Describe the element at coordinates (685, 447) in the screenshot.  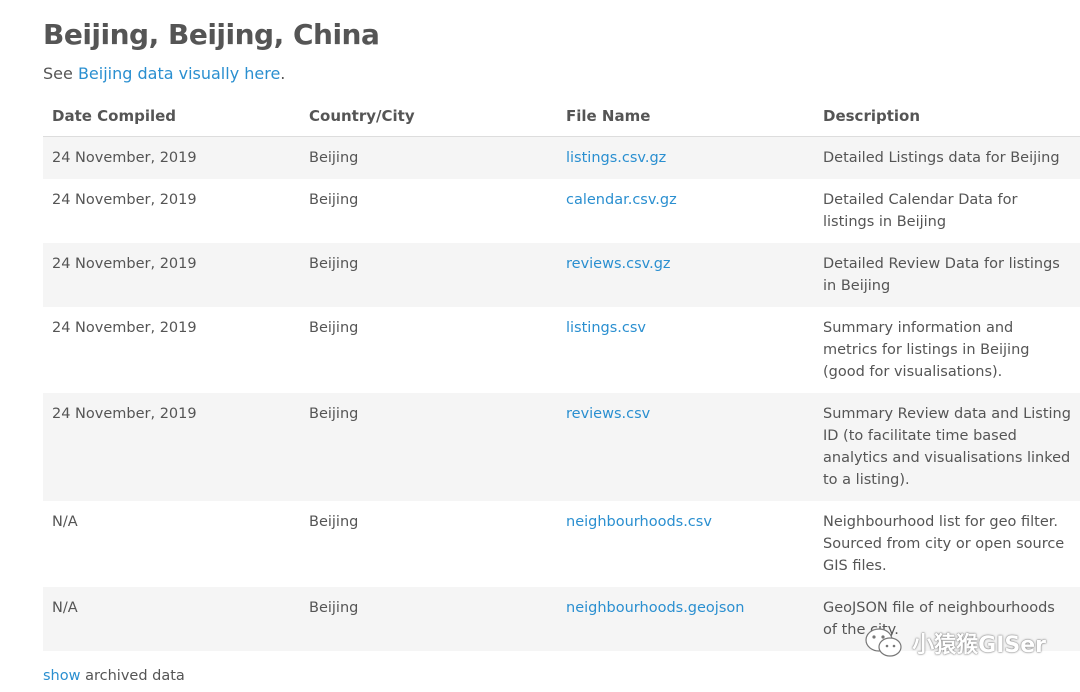
I see `cell-file: reviews.csv` at that location.